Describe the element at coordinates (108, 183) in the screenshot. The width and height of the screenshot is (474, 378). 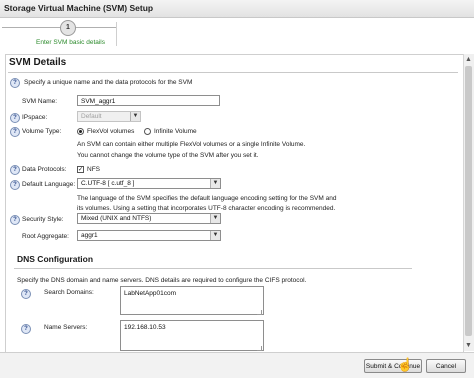
I see `default-language-value: C.UTF-8 [ c.utf_8 ]` at that location.